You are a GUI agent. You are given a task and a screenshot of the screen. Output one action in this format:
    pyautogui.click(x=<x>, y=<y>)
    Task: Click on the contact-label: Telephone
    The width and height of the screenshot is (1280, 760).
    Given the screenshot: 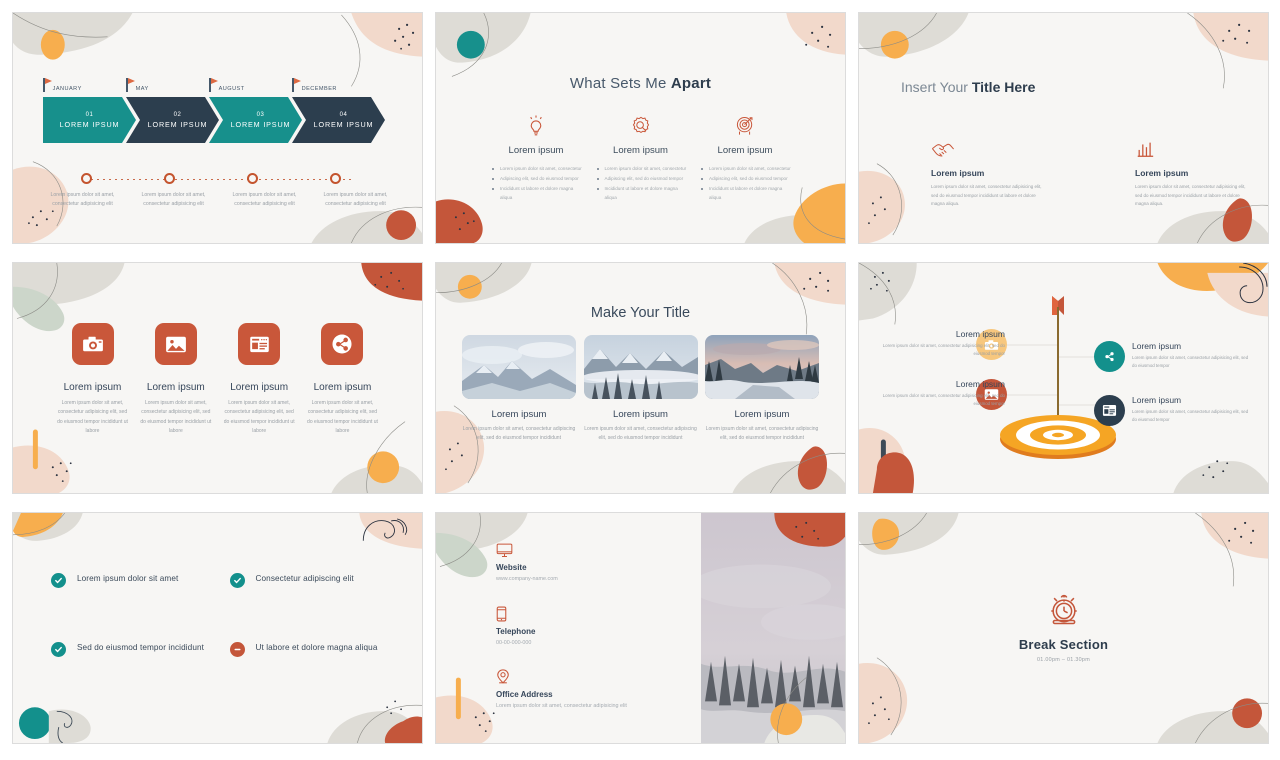 What is the action you would take?
    pyautogui.click(x=516, y=631)
    